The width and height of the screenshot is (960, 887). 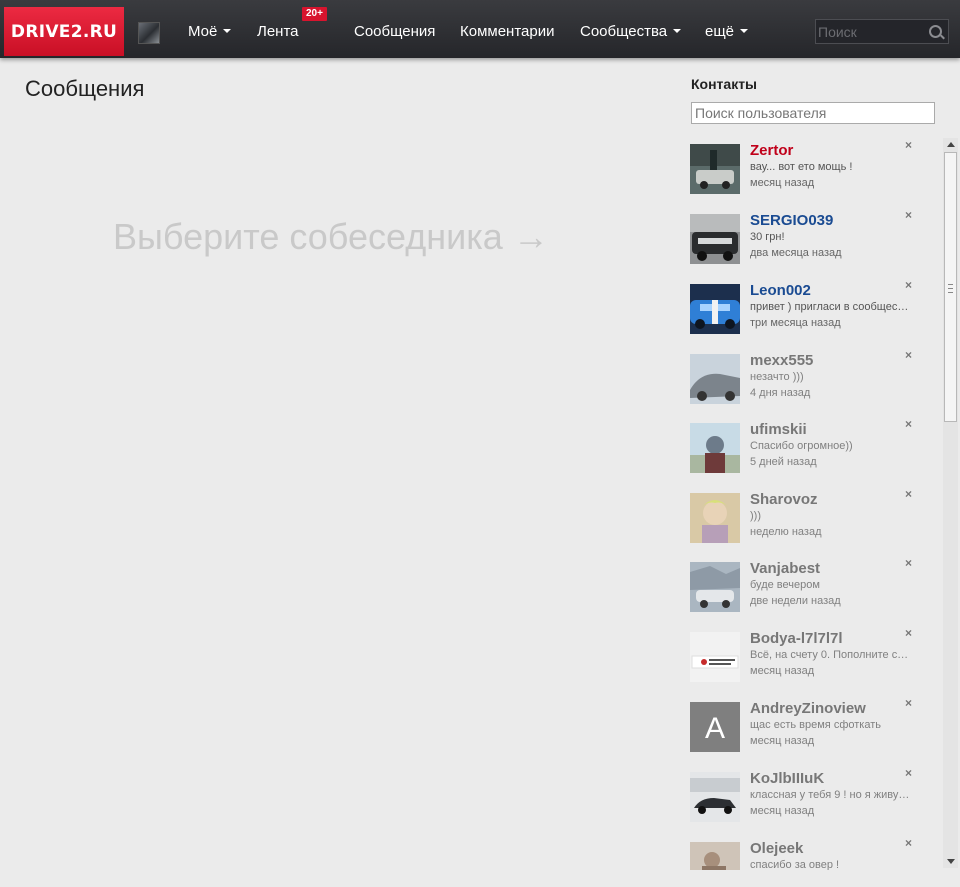 I want to click on contact-name: ufimskii, so click(x=778, y=429).